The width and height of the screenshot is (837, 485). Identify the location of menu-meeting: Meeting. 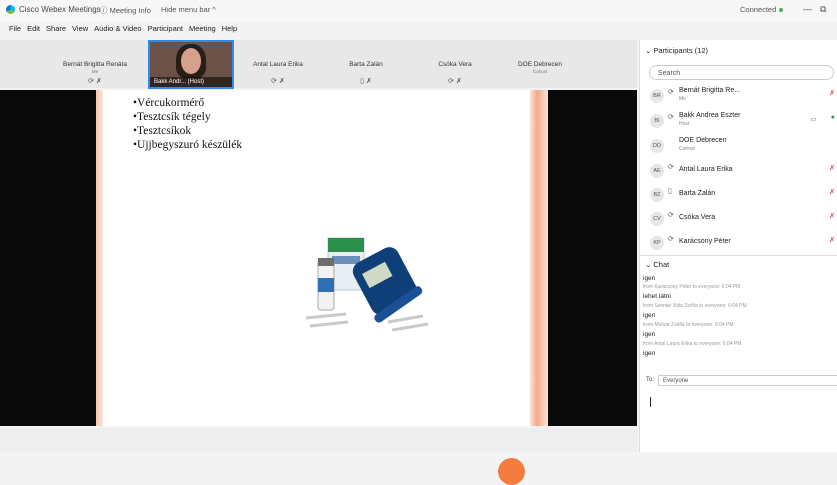
(202, 30).